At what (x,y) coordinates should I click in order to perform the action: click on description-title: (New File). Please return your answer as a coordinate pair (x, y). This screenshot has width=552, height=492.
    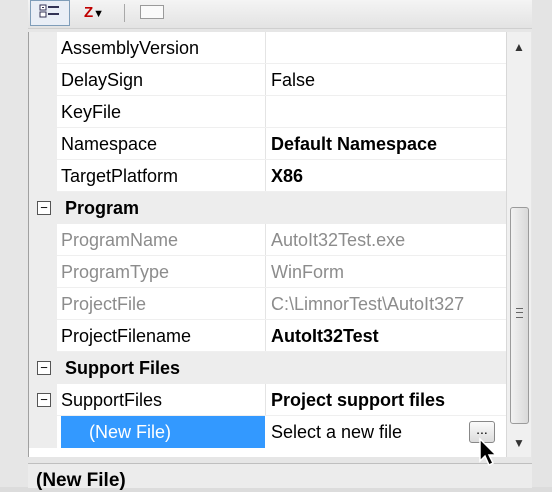
    Looking at the image, I should click on (81, 480).